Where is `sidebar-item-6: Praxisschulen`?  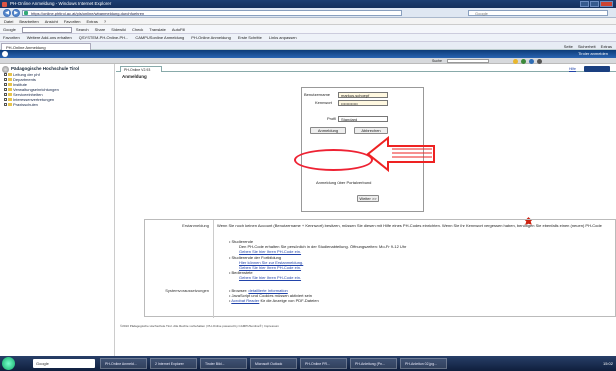
sidebar-item-6: Praxisschulen is located at coordinates (57, 104).